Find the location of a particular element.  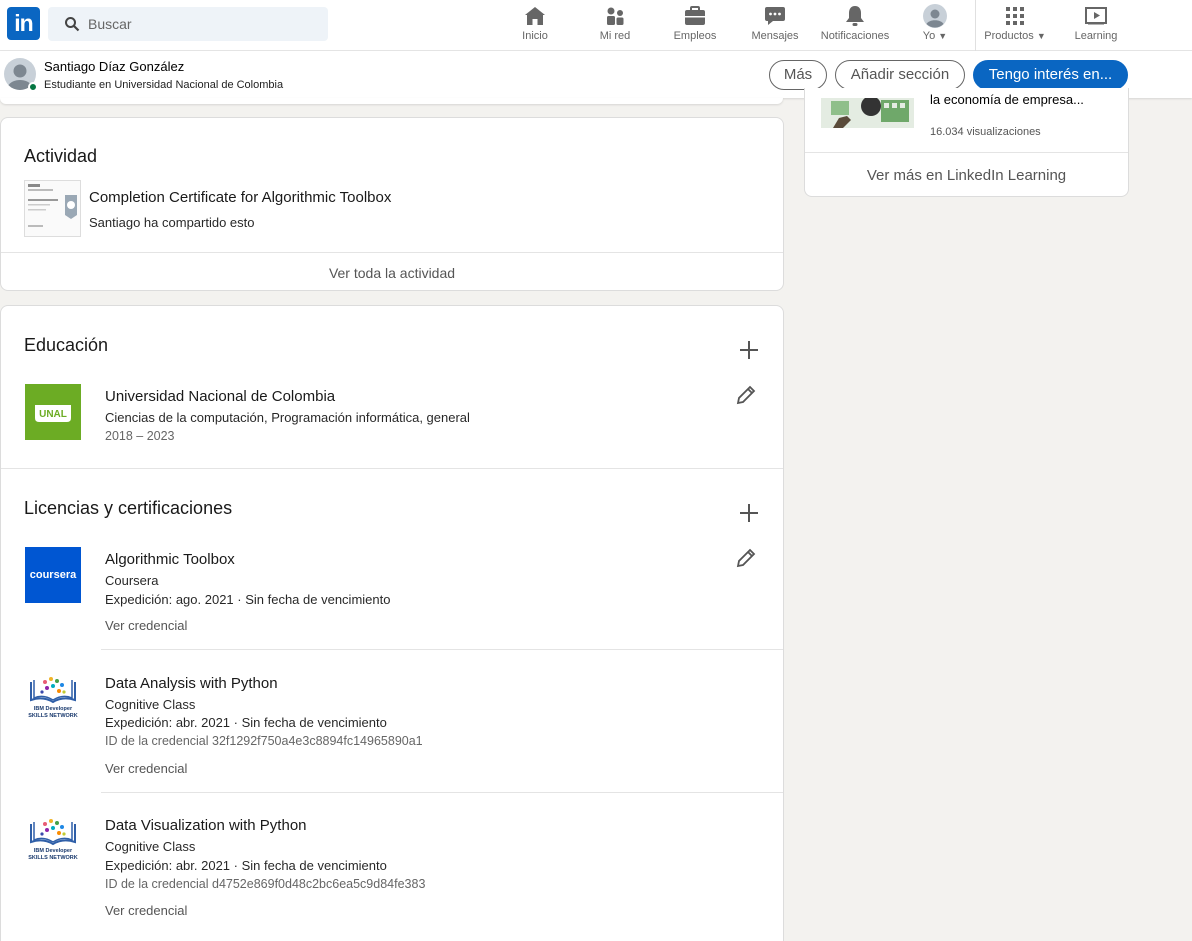

grid-icon is located at coordinates (1015, 16).